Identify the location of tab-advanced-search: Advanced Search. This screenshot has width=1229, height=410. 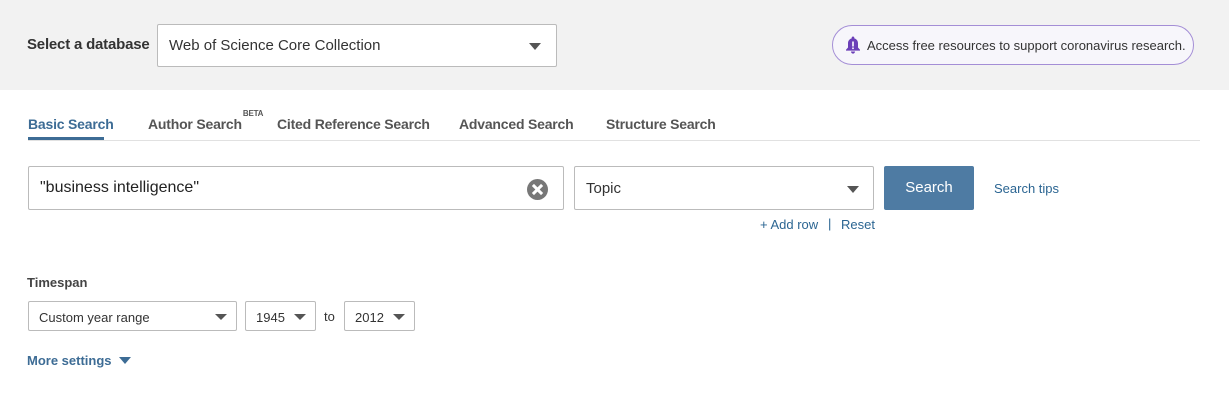
(516, 124).